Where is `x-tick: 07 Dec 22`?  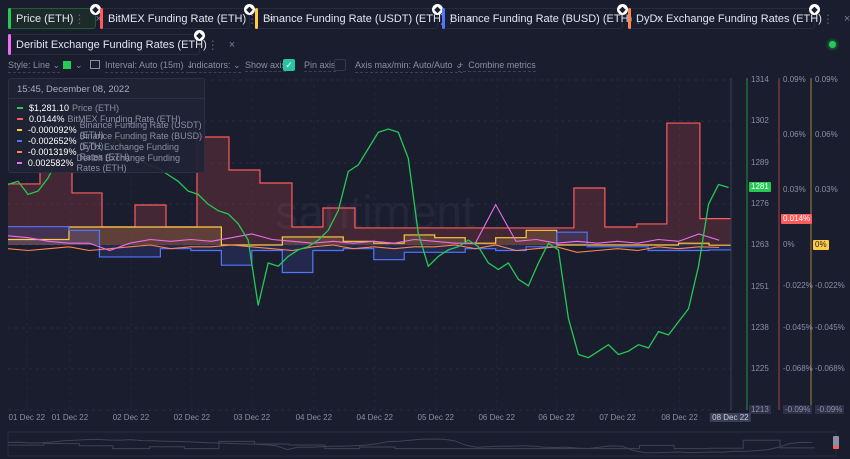 x-tick: 07 Dec 22 is located at coordinates (617, 417).